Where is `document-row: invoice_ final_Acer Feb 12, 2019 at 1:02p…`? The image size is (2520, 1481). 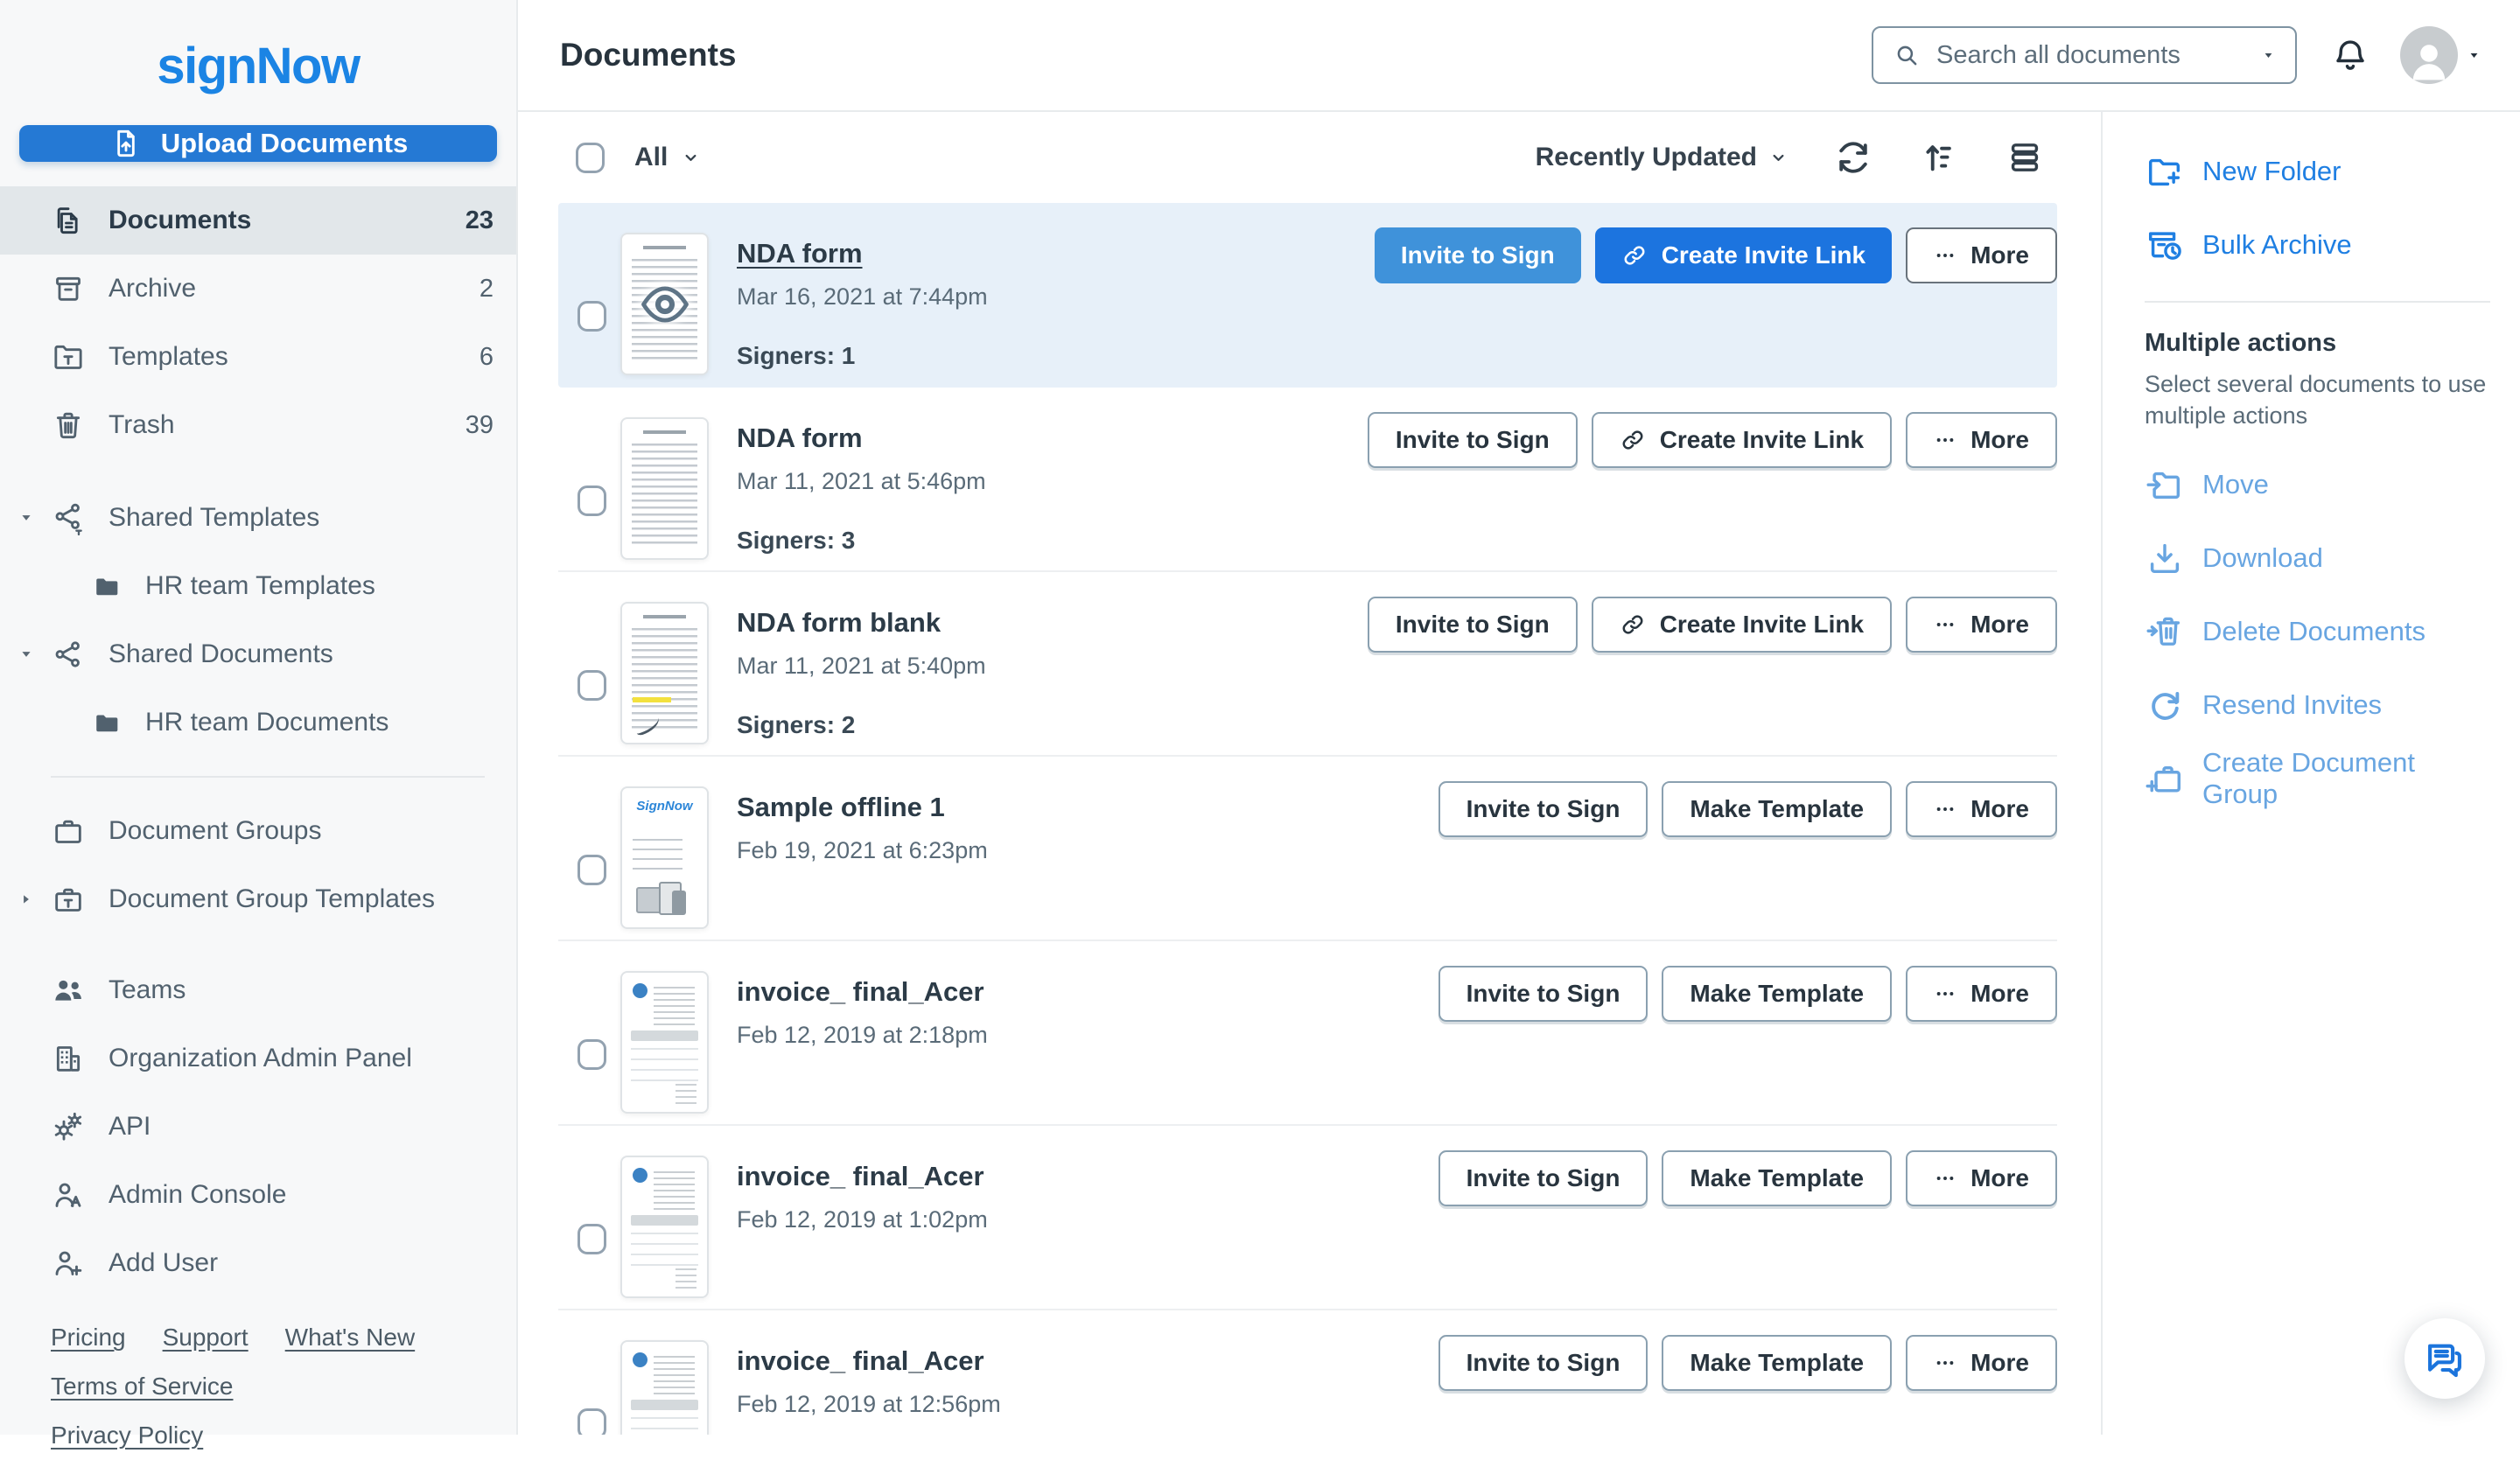
document-row: invoice_ final_Acer Feb 12, 2019 at 1:02p… is located at coordinates (1307, 1218).